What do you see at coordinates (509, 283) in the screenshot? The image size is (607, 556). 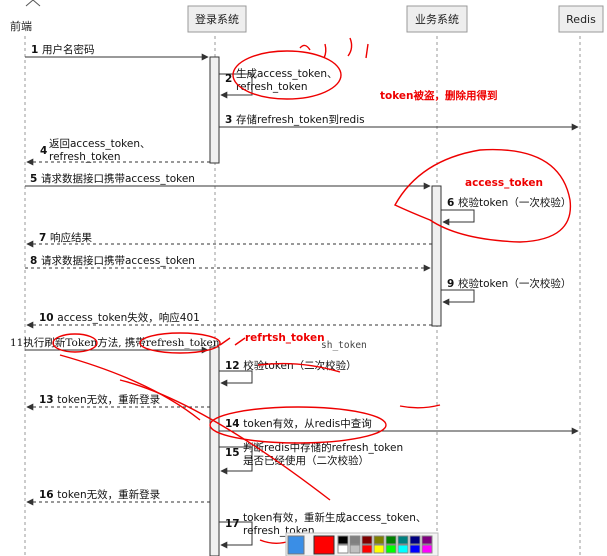 I see `message-9: 9 校验token（一次校验）` at bounding box center [509, 283].